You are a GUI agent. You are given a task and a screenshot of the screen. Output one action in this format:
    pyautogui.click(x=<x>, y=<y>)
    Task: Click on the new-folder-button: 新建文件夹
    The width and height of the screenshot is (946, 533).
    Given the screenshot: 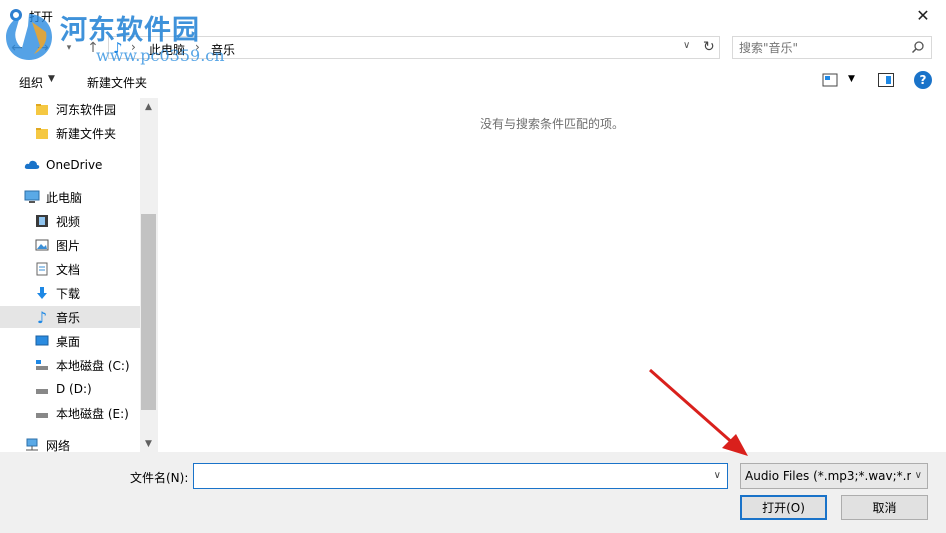 What is the action you would take?
    pyautogui.click(x=117, y=82)
    